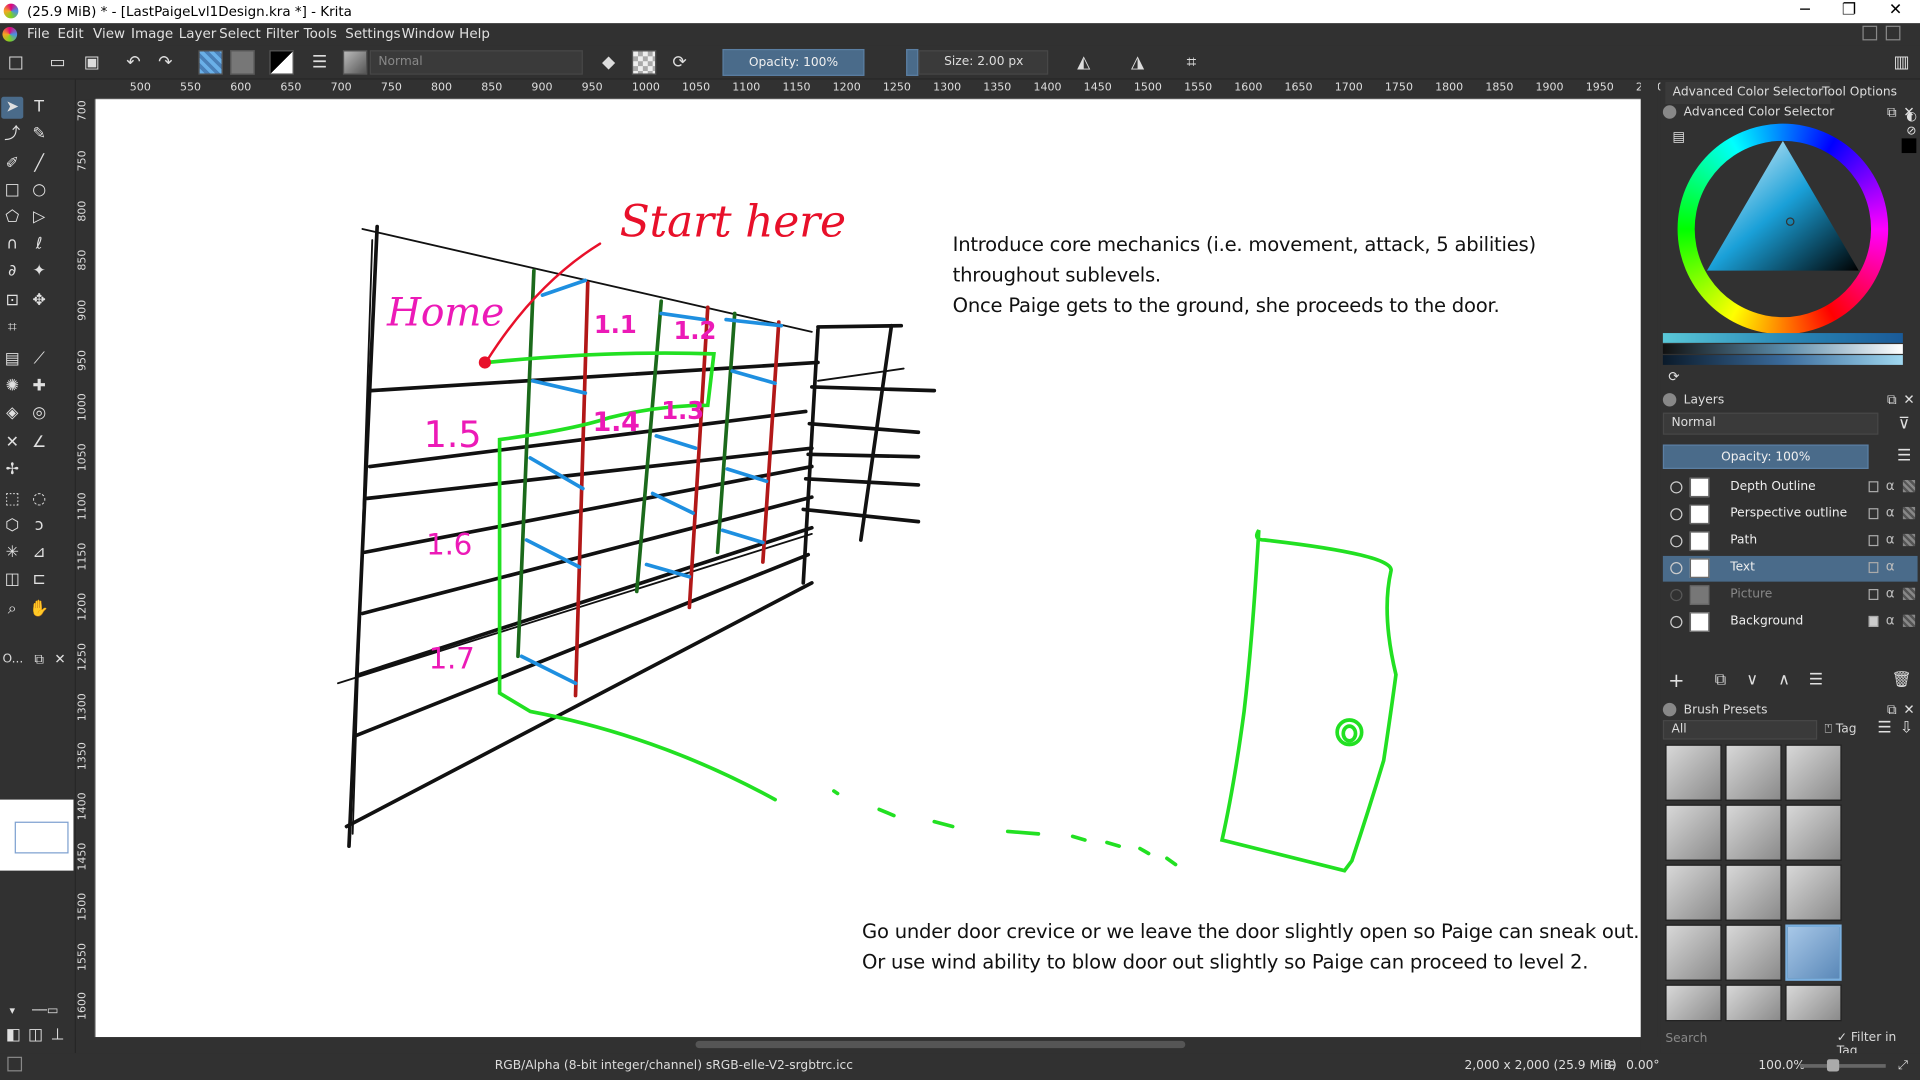  I want to click on brush-preset-blender, so click(1753, 772).